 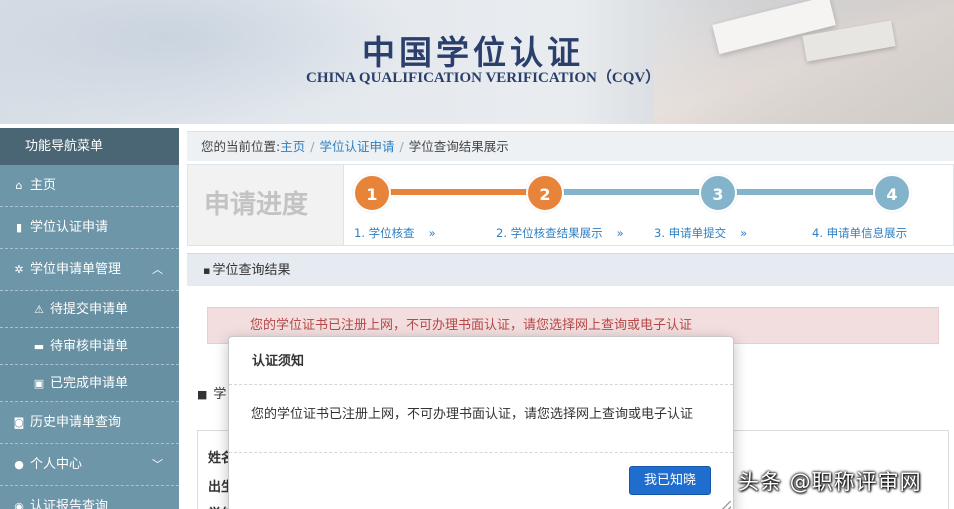 I want to click on sidebar-subitem-completed: ▣ 已完成申请单, so click(x=89, y=383).